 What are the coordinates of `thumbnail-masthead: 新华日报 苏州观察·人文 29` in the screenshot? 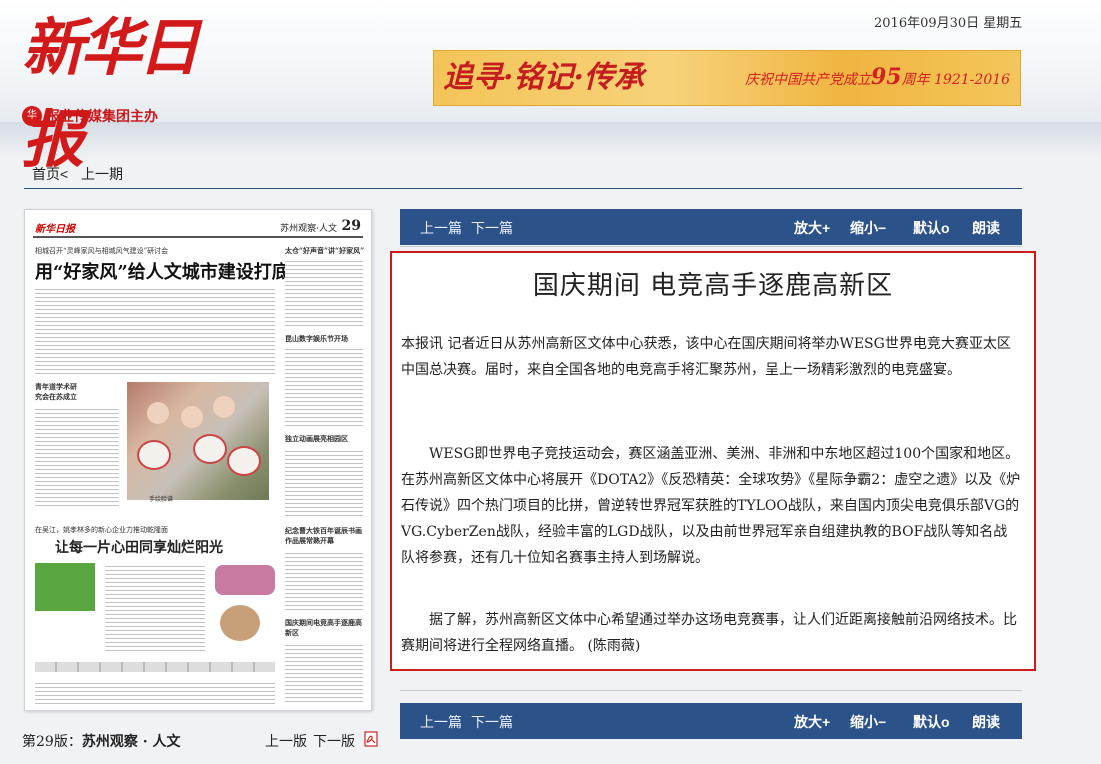 It's located at (198, 228).